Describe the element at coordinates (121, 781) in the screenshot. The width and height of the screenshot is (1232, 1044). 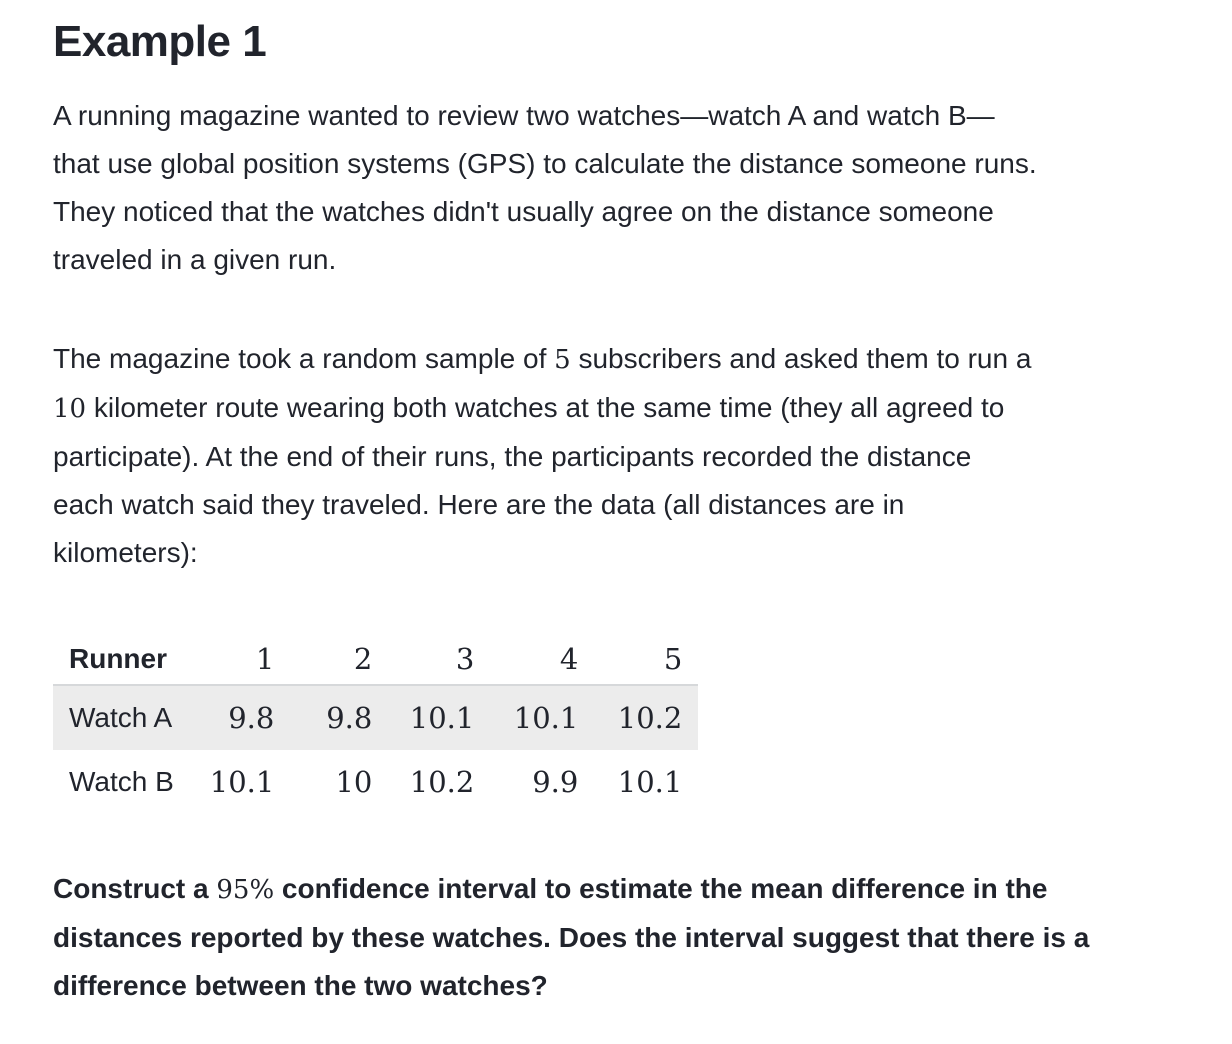
I see `row-label: Watch B` at that location.